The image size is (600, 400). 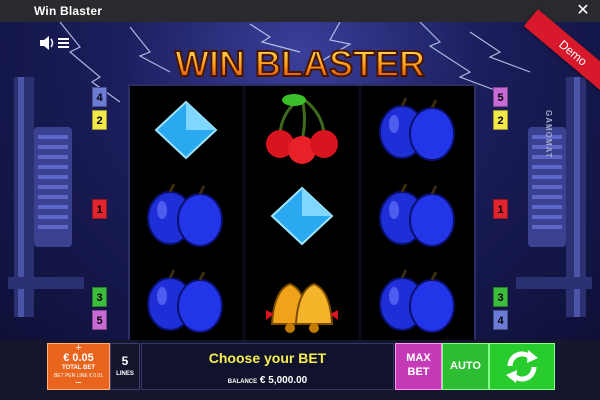 I want to click on lines-count: 5, so click(x=125, y=361).